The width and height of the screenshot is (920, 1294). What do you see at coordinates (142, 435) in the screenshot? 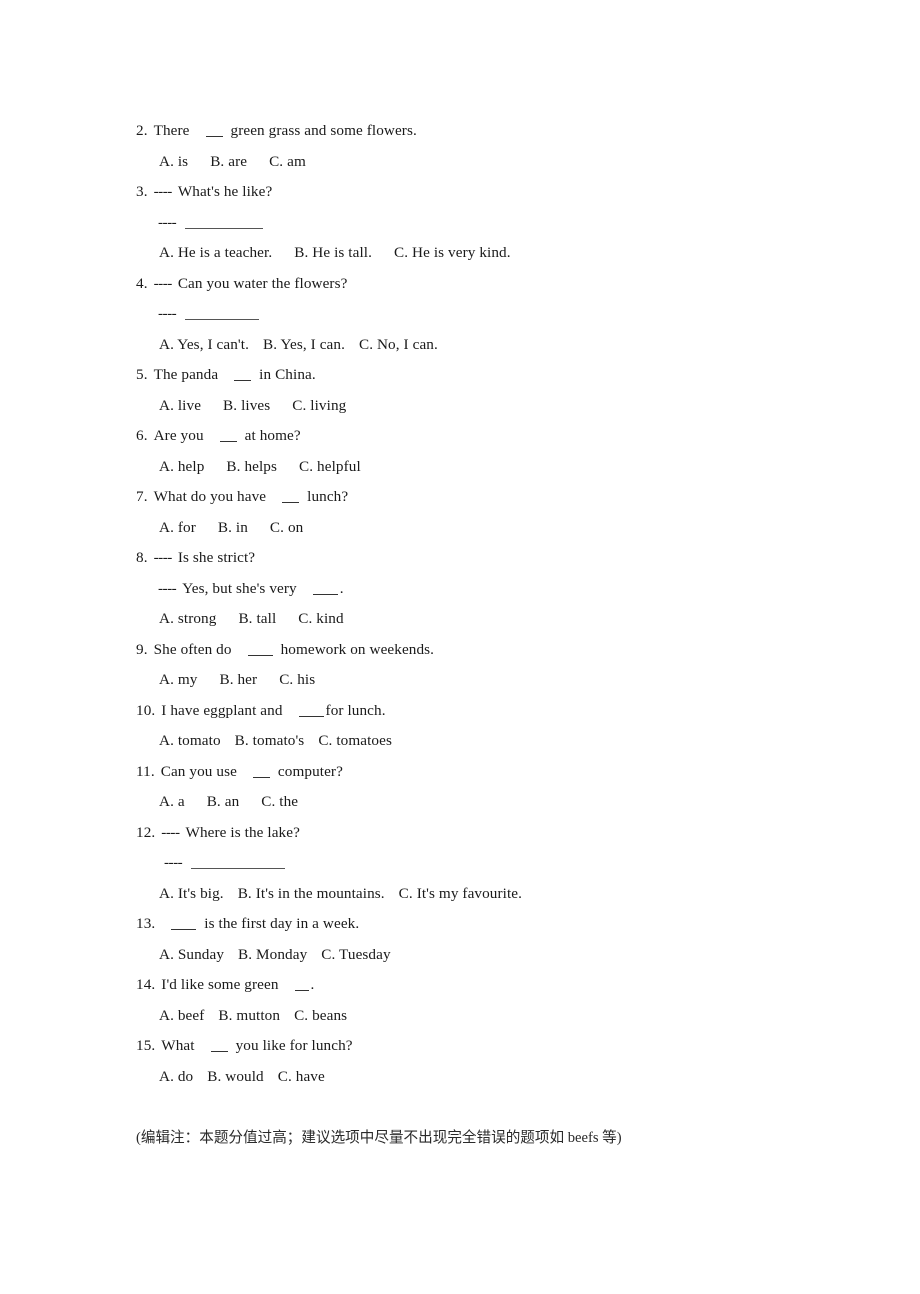
I see `question-number: 6.` at bounding box center [142, 435].